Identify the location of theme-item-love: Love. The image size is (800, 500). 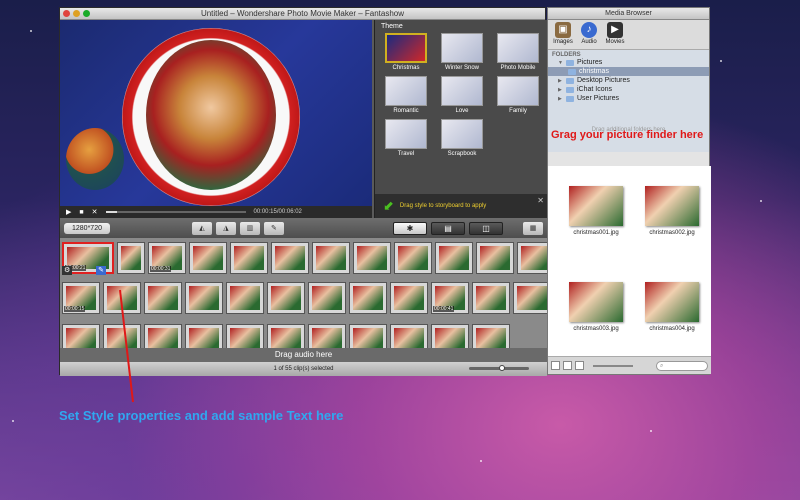
(462, 95).